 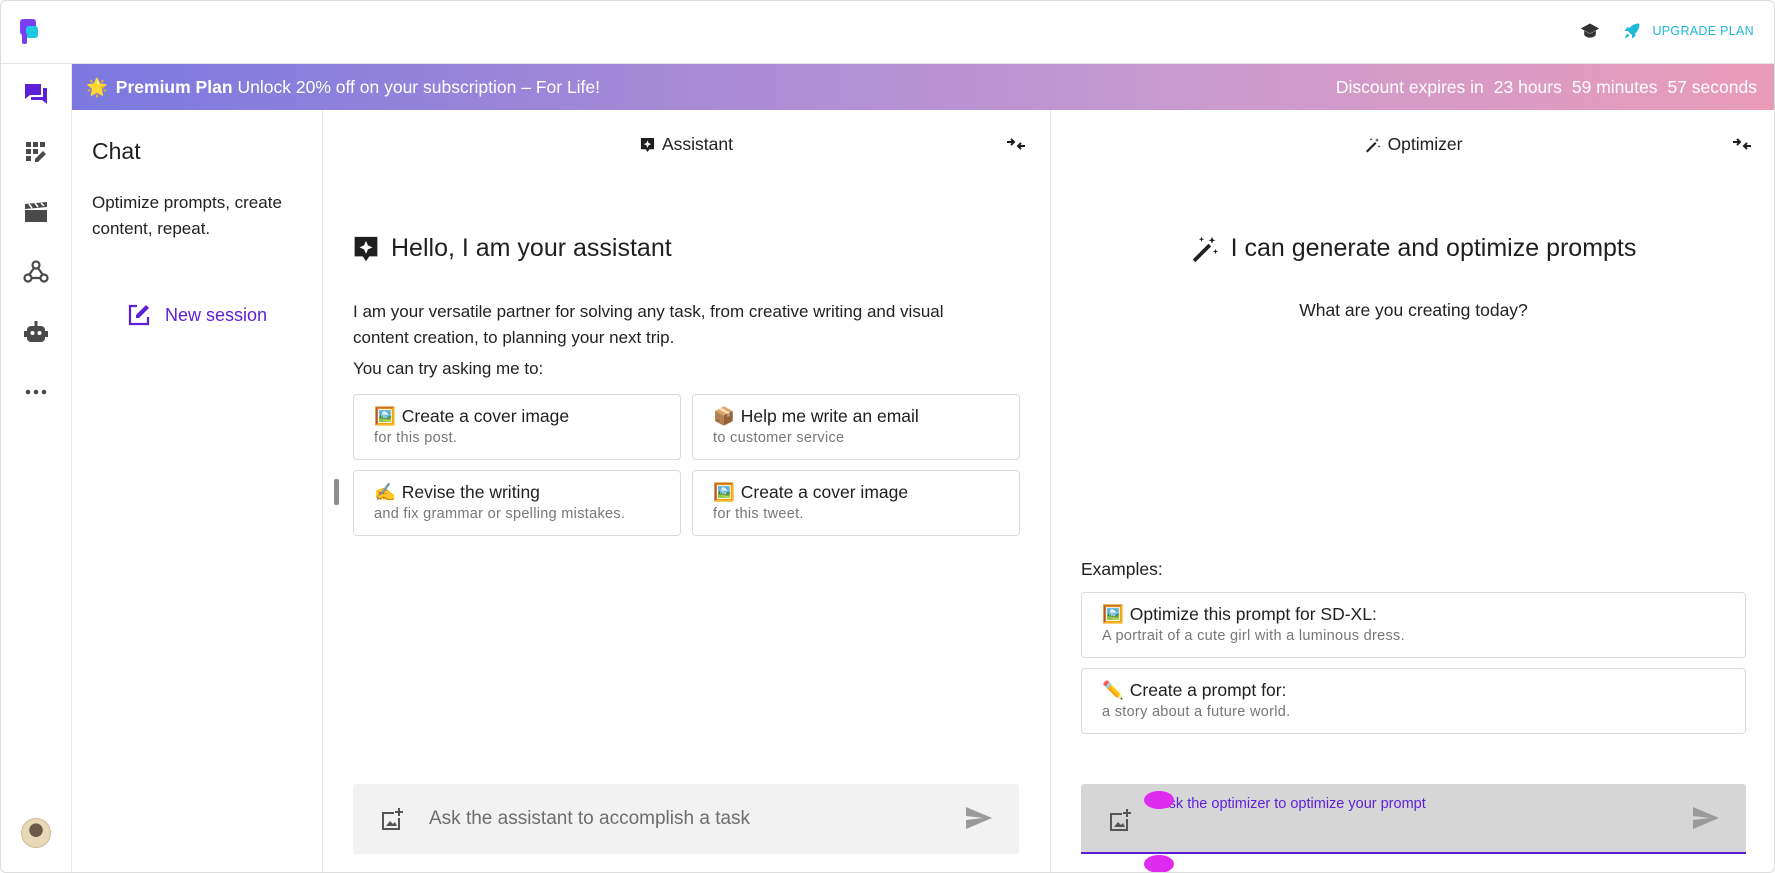 I want to click on app-logo-icon, so click(x=32, y=32).